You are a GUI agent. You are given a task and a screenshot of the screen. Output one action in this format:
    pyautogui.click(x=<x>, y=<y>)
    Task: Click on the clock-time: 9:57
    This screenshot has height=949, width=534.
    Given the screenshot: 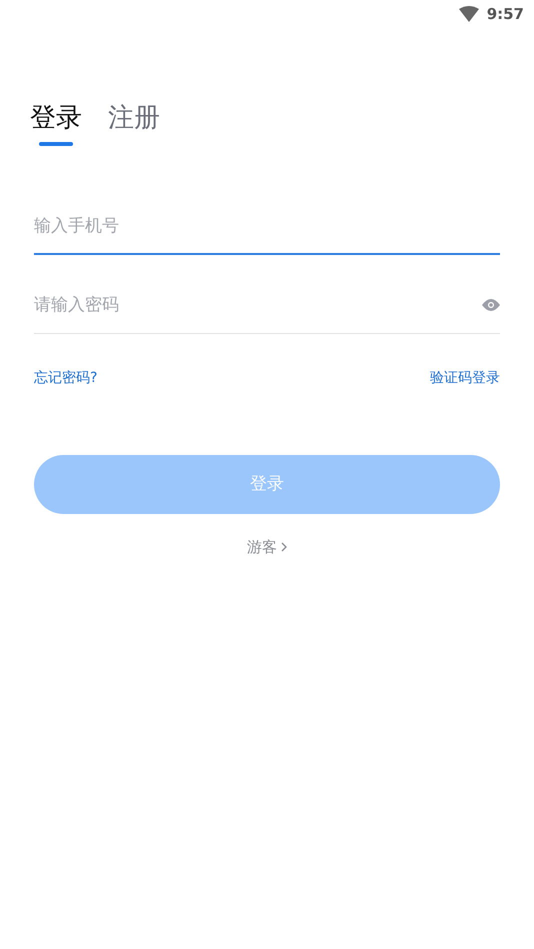 What is the action you would take?
    pyautogui.click(x=505, y=14)
    